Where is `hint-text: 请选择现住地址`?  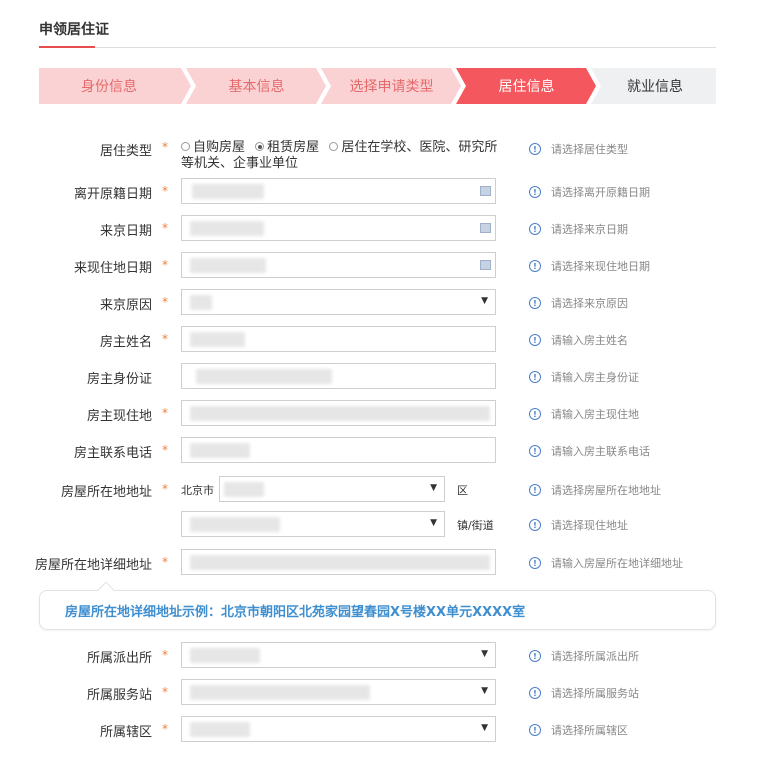
hint-text: 请选择现住地址 is located at coordinates (589, 525).